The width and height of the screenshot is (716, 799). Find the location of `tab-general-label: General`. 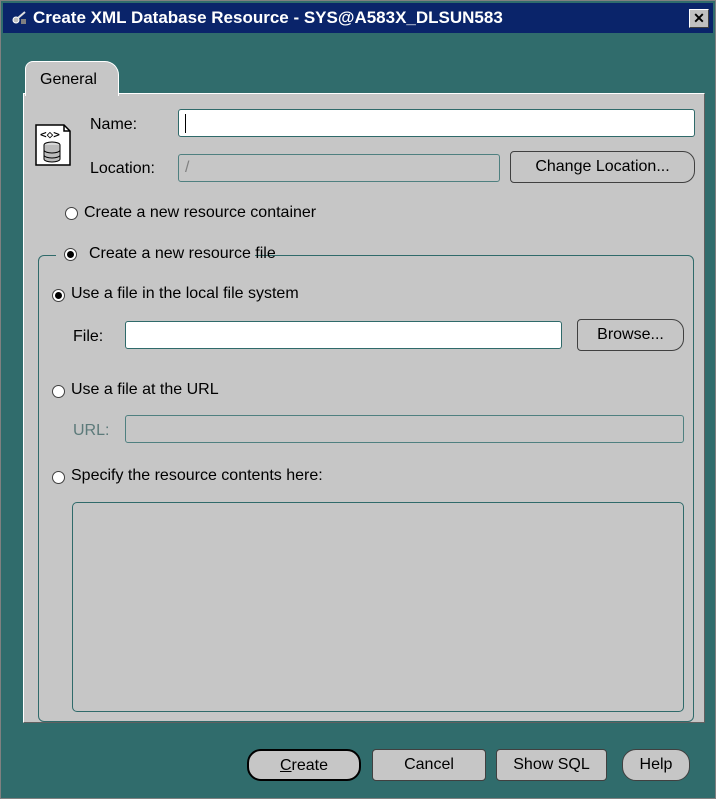

tab-general-label: General is located at coordinates (68, 79).